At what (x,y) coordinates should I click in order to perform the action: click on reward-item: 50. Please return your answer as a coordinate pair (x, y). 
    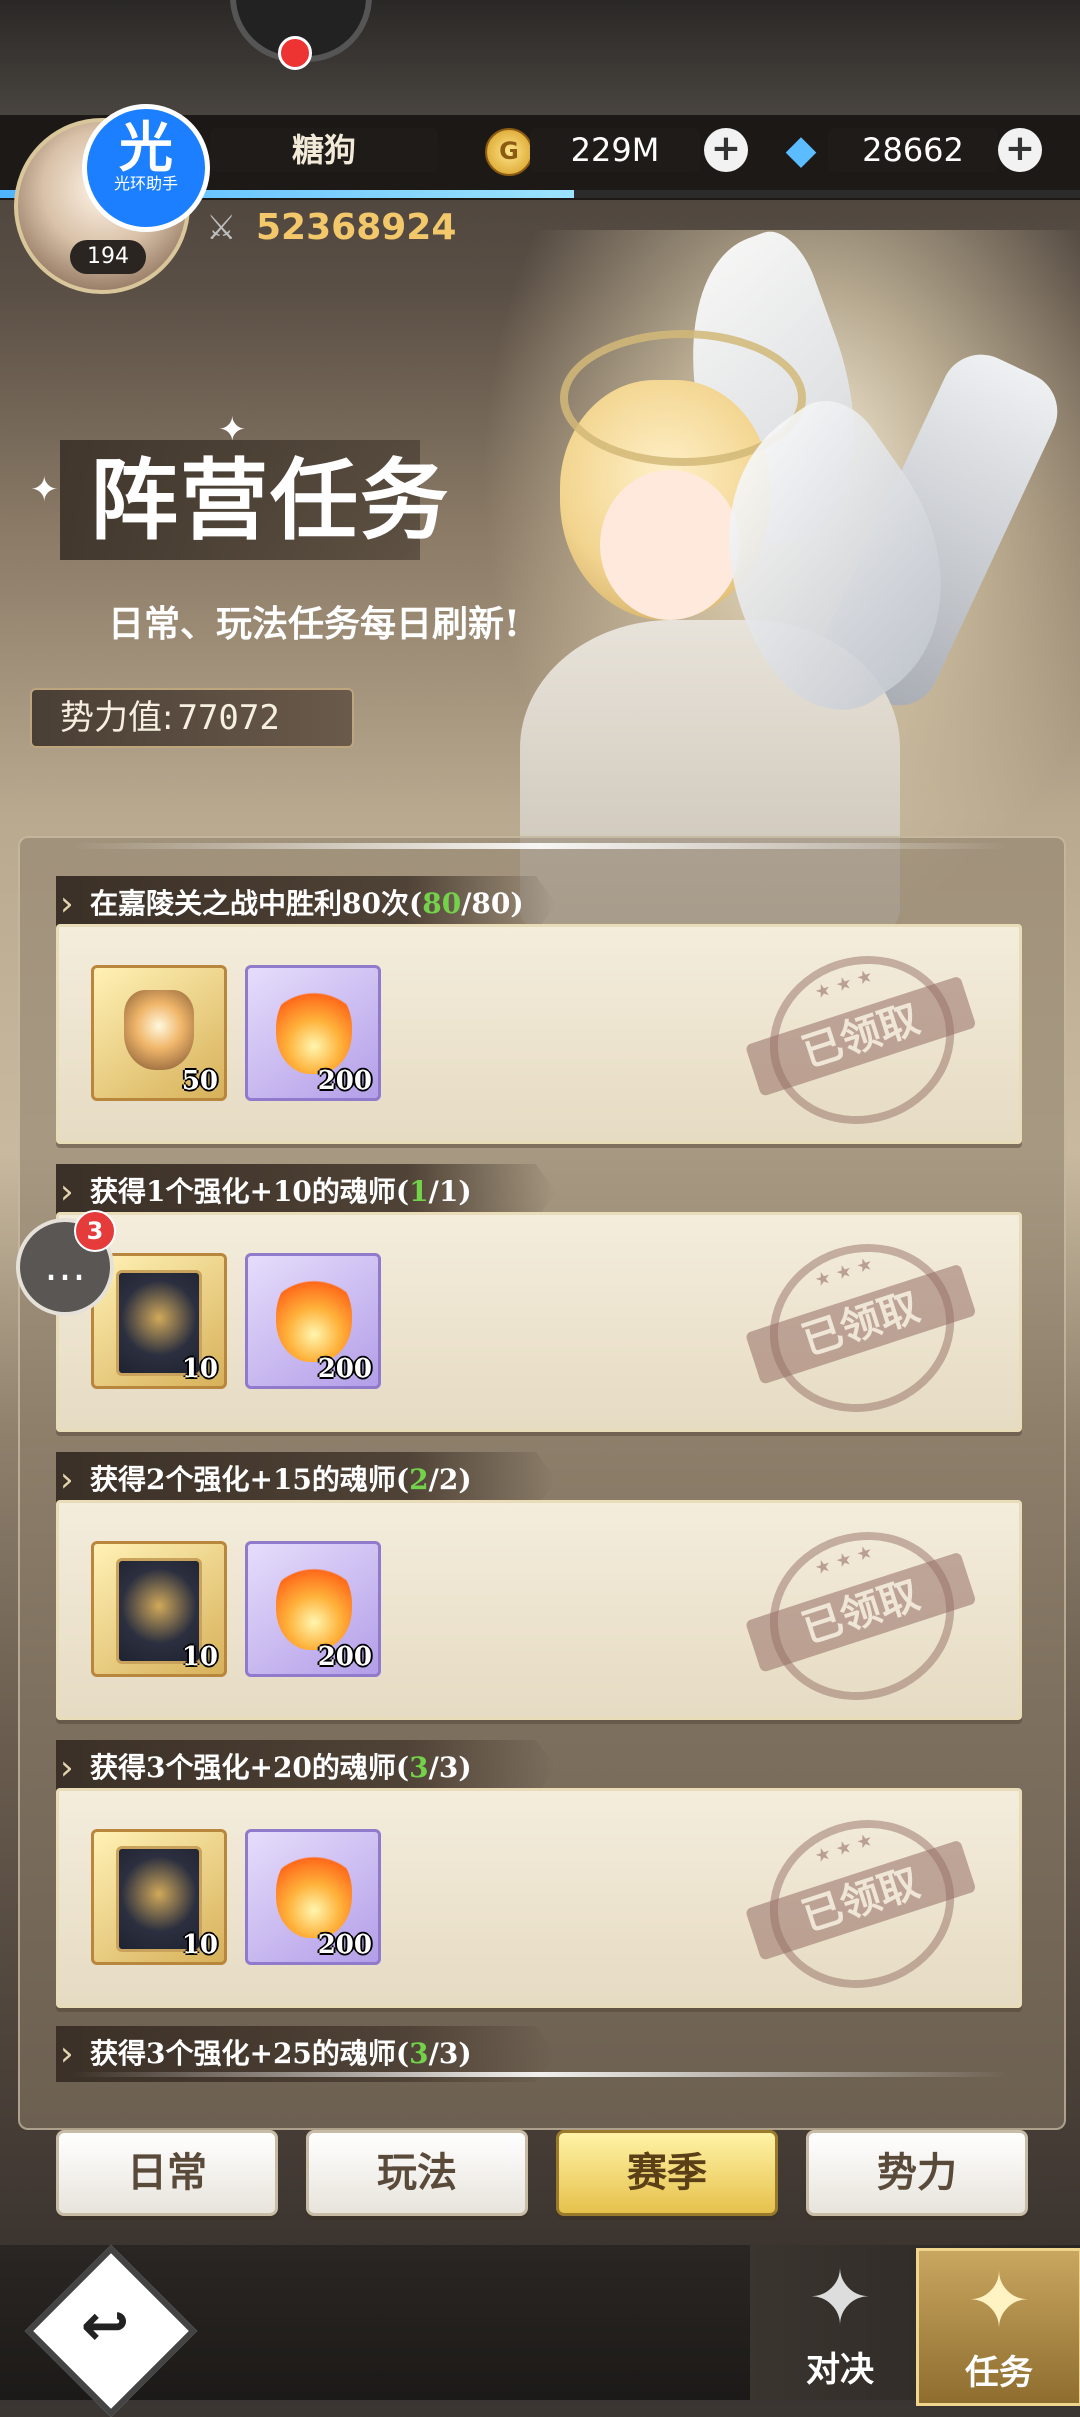
    Looking at the image, I should click on (159, 1033).